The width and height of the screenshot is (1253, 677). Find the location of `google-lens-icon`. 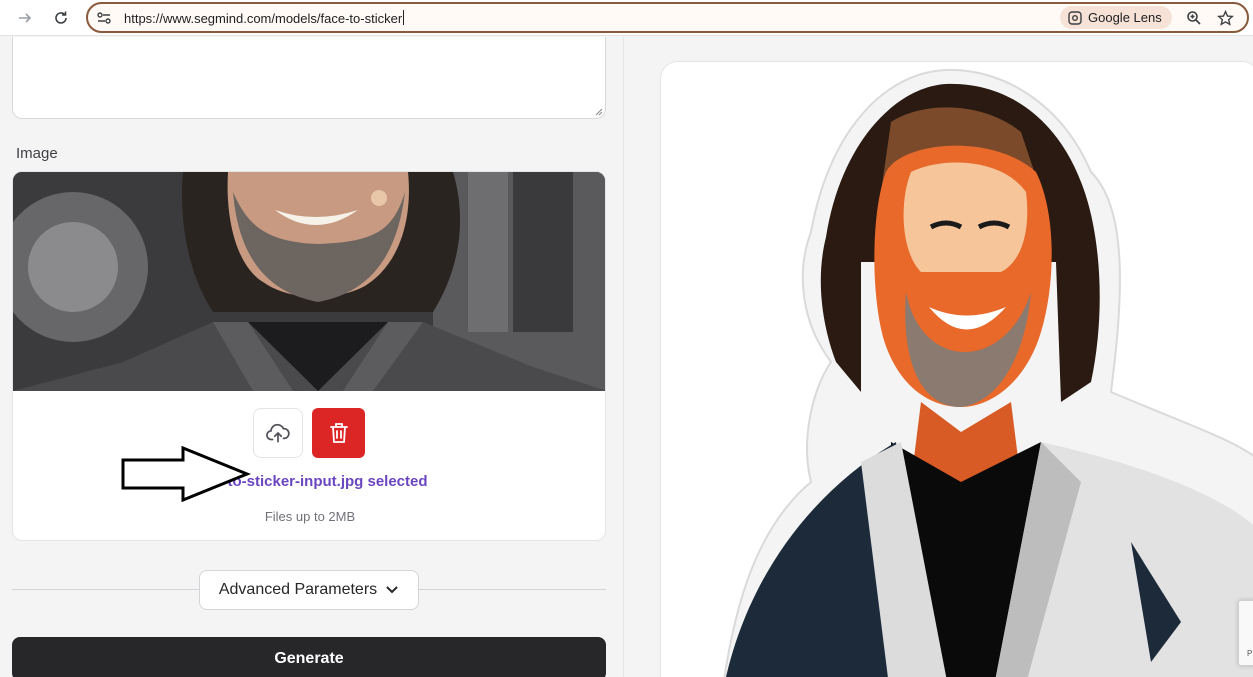

google-lens-icon is located at coordinates (1075, 17).